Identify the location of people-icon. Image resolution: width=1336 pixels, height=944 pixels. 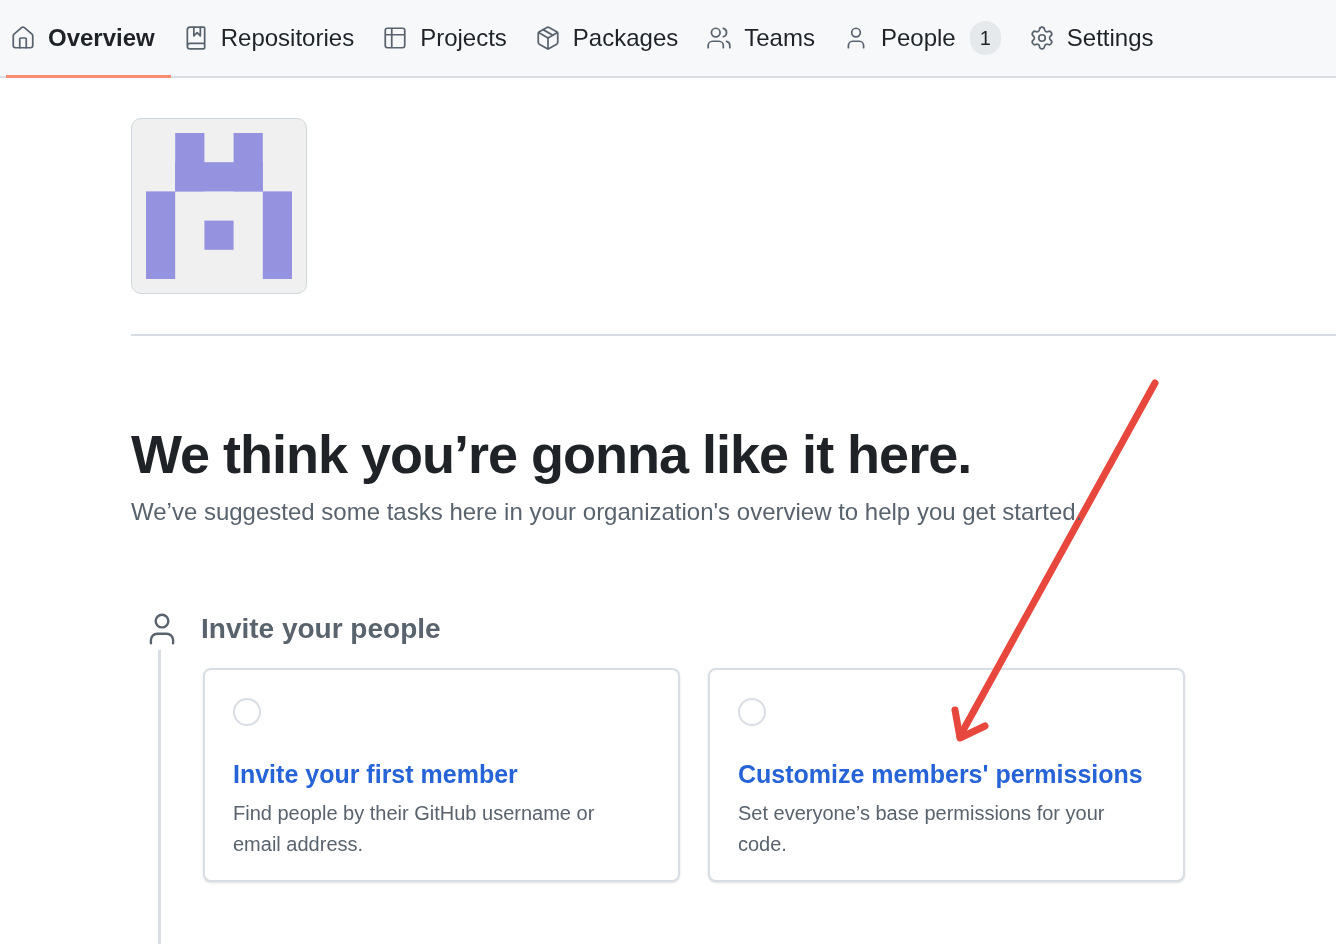
(719, 37).